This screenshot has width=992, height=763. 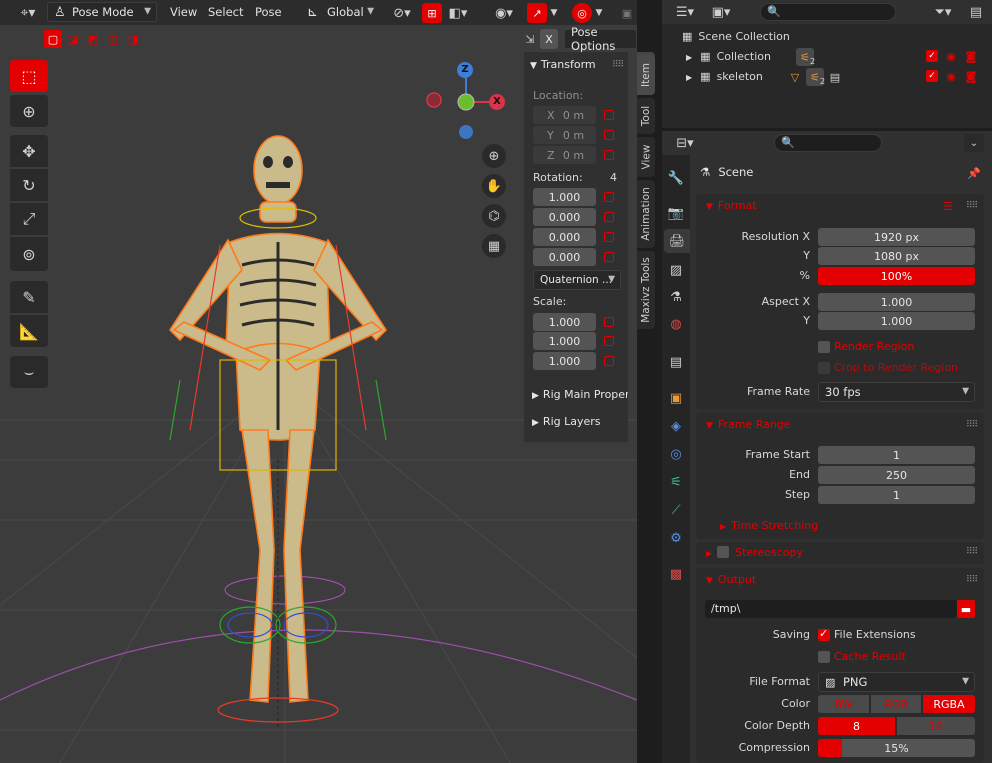 I want to click on color-rgba-option: RGBA, so click(x=949, y=704).